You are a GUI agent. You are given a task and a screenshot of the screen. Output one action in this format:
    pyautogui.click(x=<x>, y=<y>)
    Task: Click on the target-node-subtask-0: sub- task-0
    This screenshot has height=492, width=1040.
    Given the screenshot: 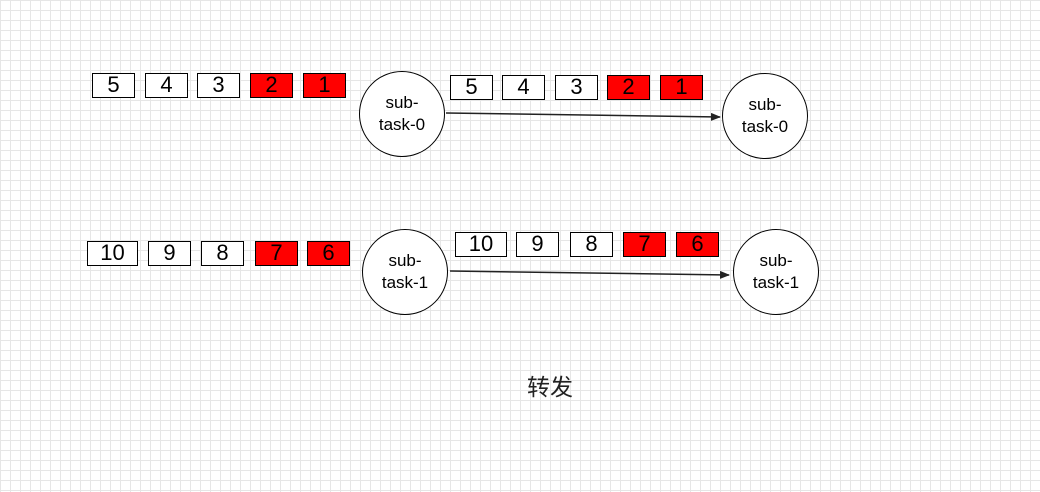 What is the action you would take?
    pyautogui.click(x=765, y=116)
    